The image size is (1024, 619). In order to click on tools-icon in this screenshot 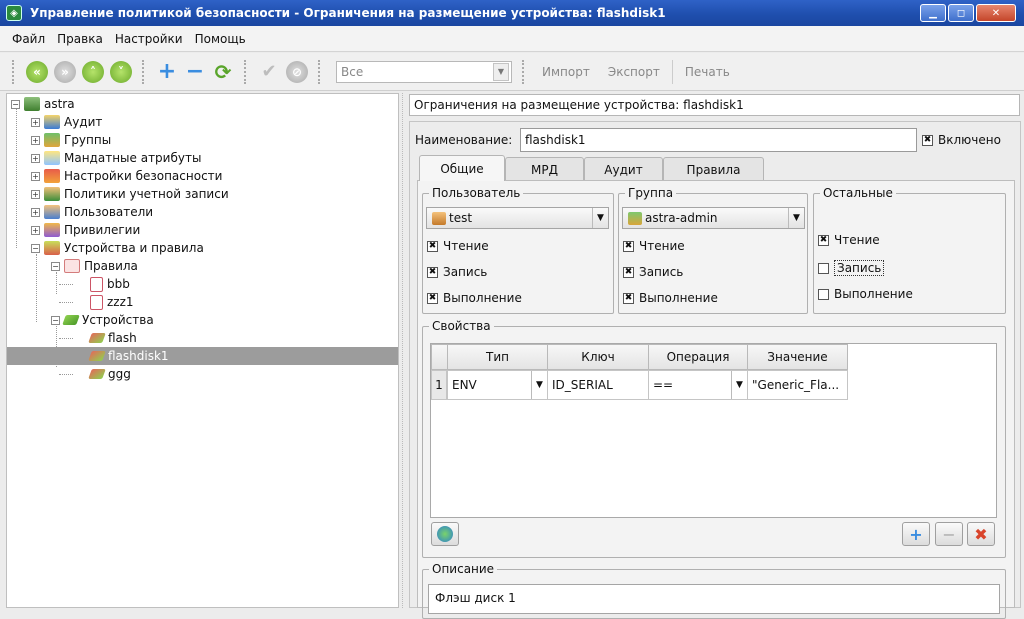, I will do `click(52, 176)`.